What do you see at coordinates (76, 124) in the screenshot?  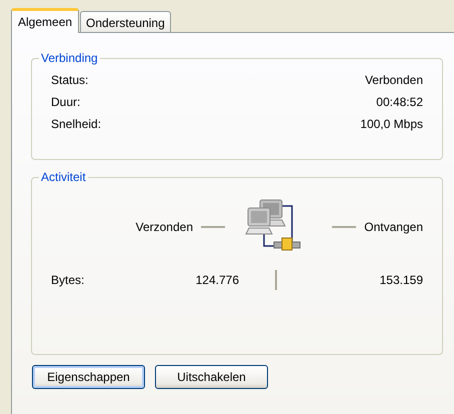 I see `field-label: Snelheid:` at bounding box center [76, 124].